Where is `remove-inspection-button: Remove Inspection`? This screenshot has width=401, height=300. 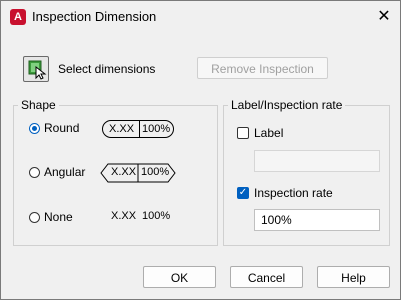 remove-inspection-button: Remove Inspection is located at coordinates (262, 68).